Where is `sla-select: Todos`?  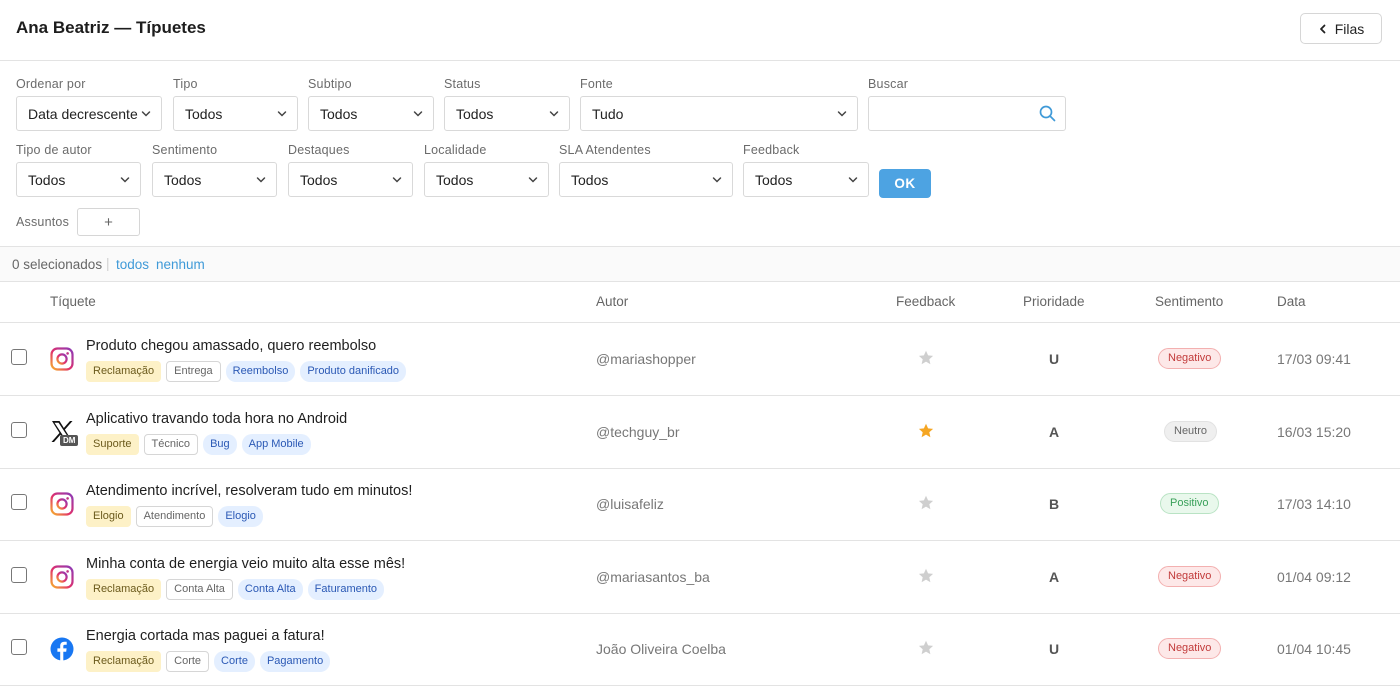 sla-select: Todos is located at coordinates (646, 179).